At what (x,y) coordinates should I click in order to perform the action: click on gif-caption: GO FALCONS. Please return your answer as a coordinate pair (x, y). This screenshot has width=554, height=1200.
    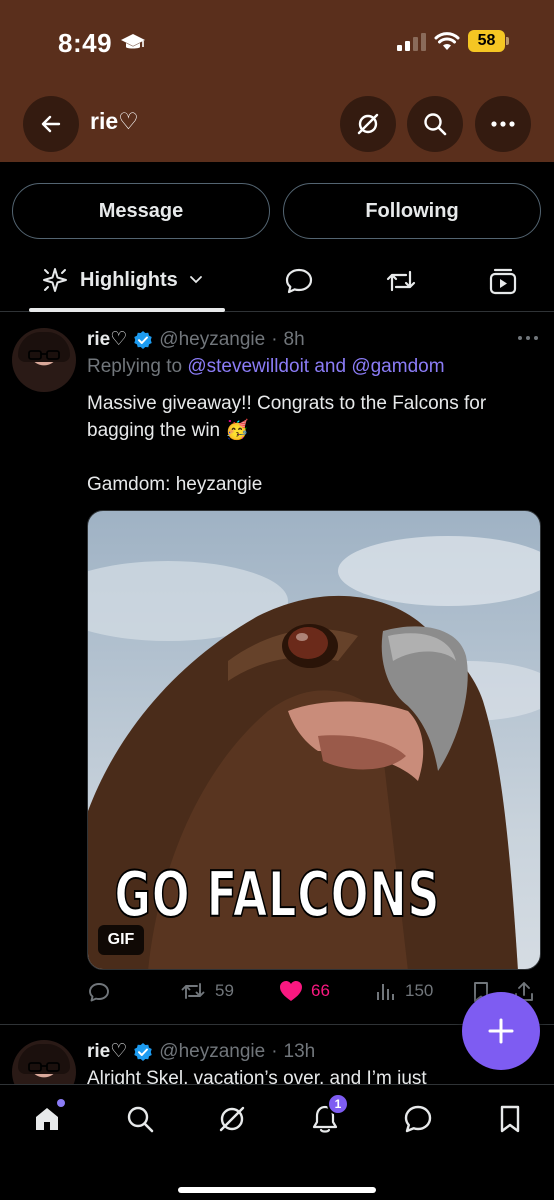
    Looking at the image, I should click on (277, 894).